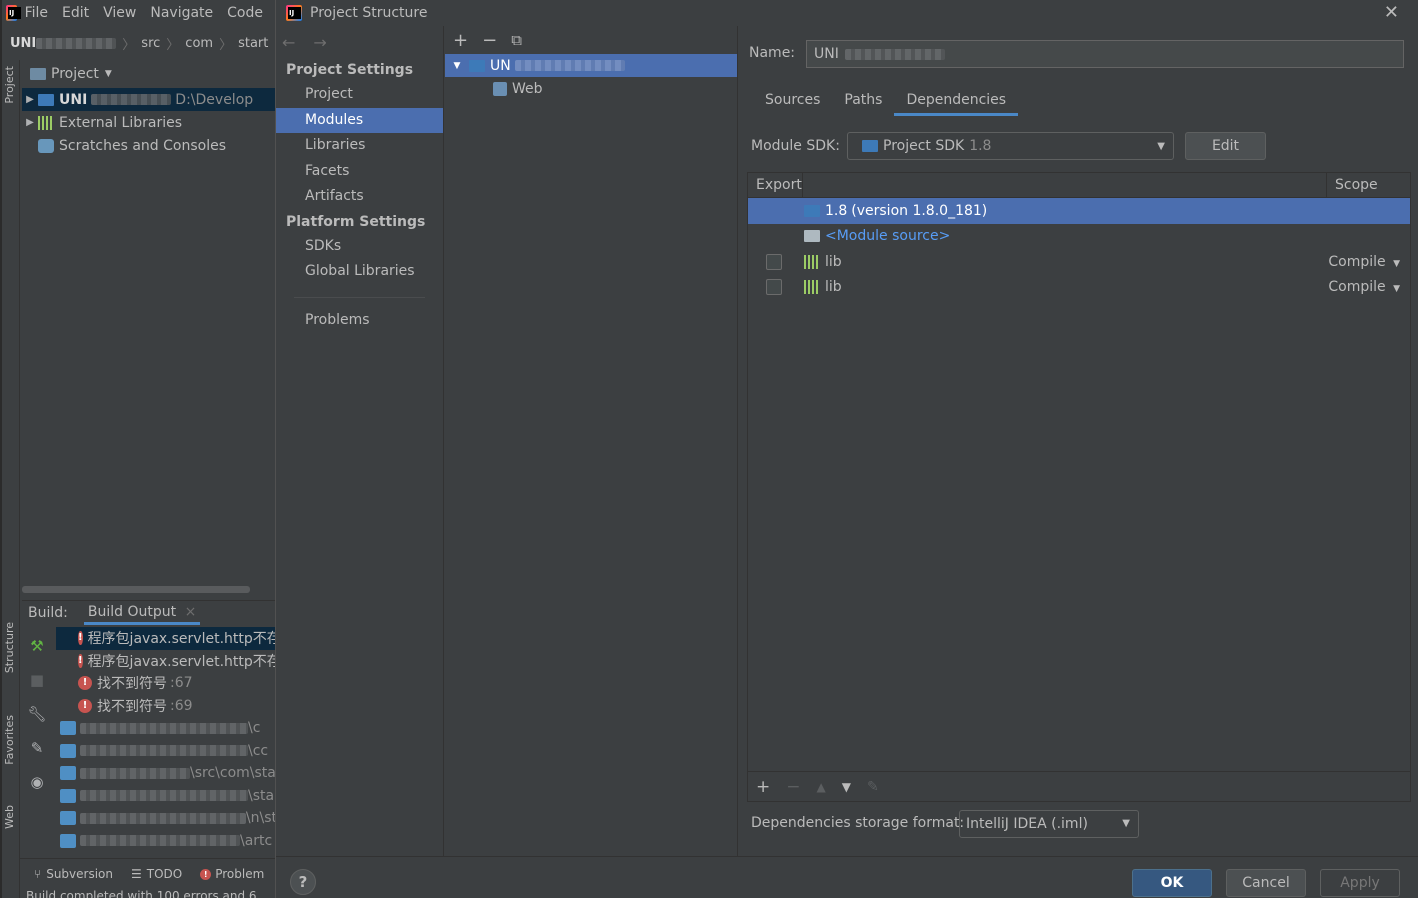  Describe the element at coordinates (303, 882) in the screenshot. I see `help-button: ?` at that location.